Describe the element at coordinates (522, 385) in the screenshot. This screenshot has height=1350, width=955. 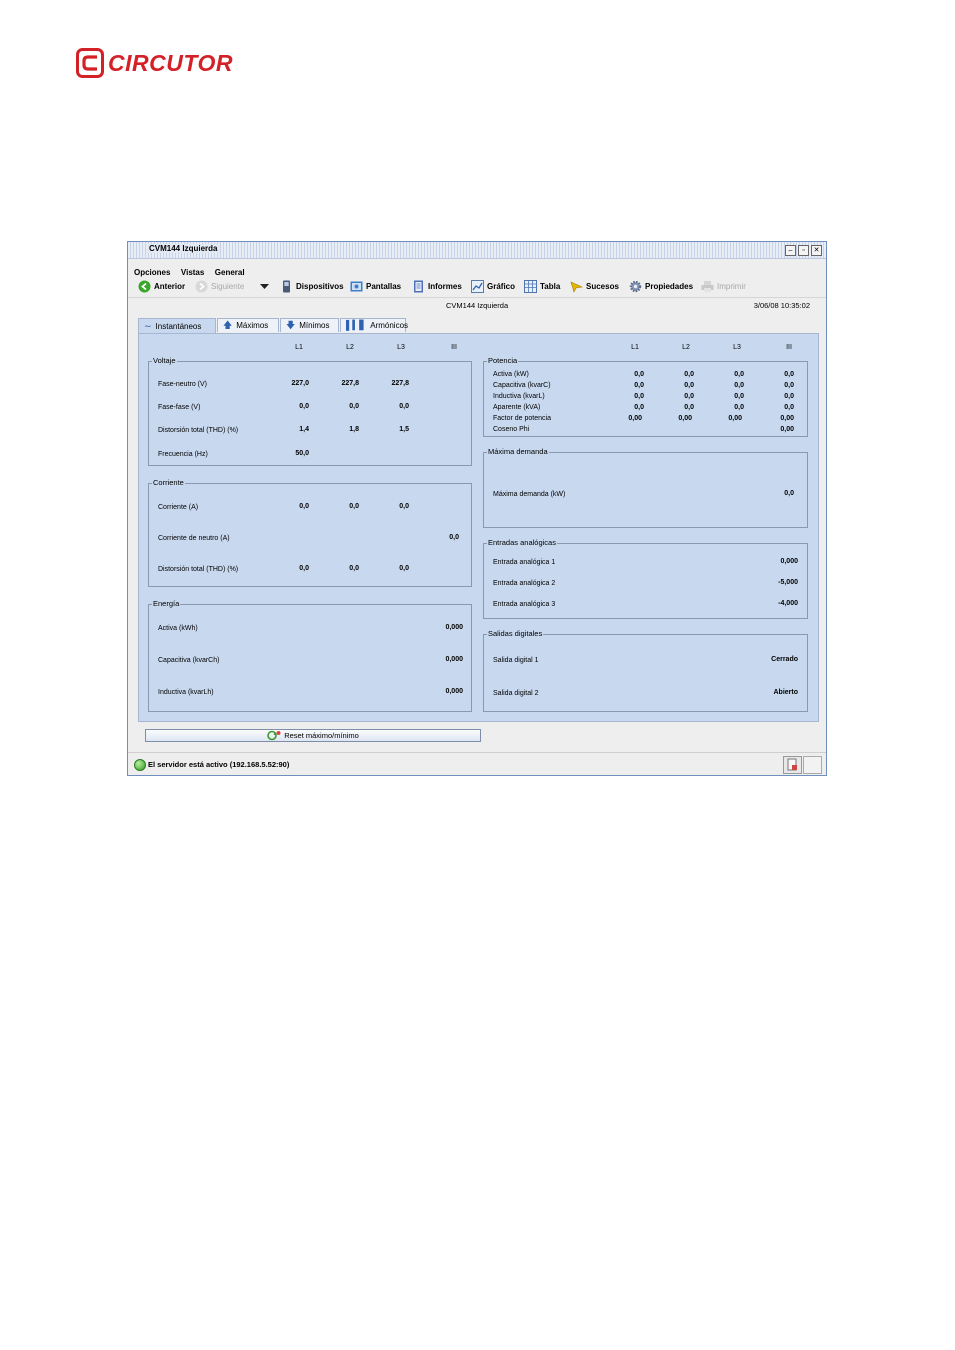
I see `row-label: Capacitiva (kvarC)` at that location.